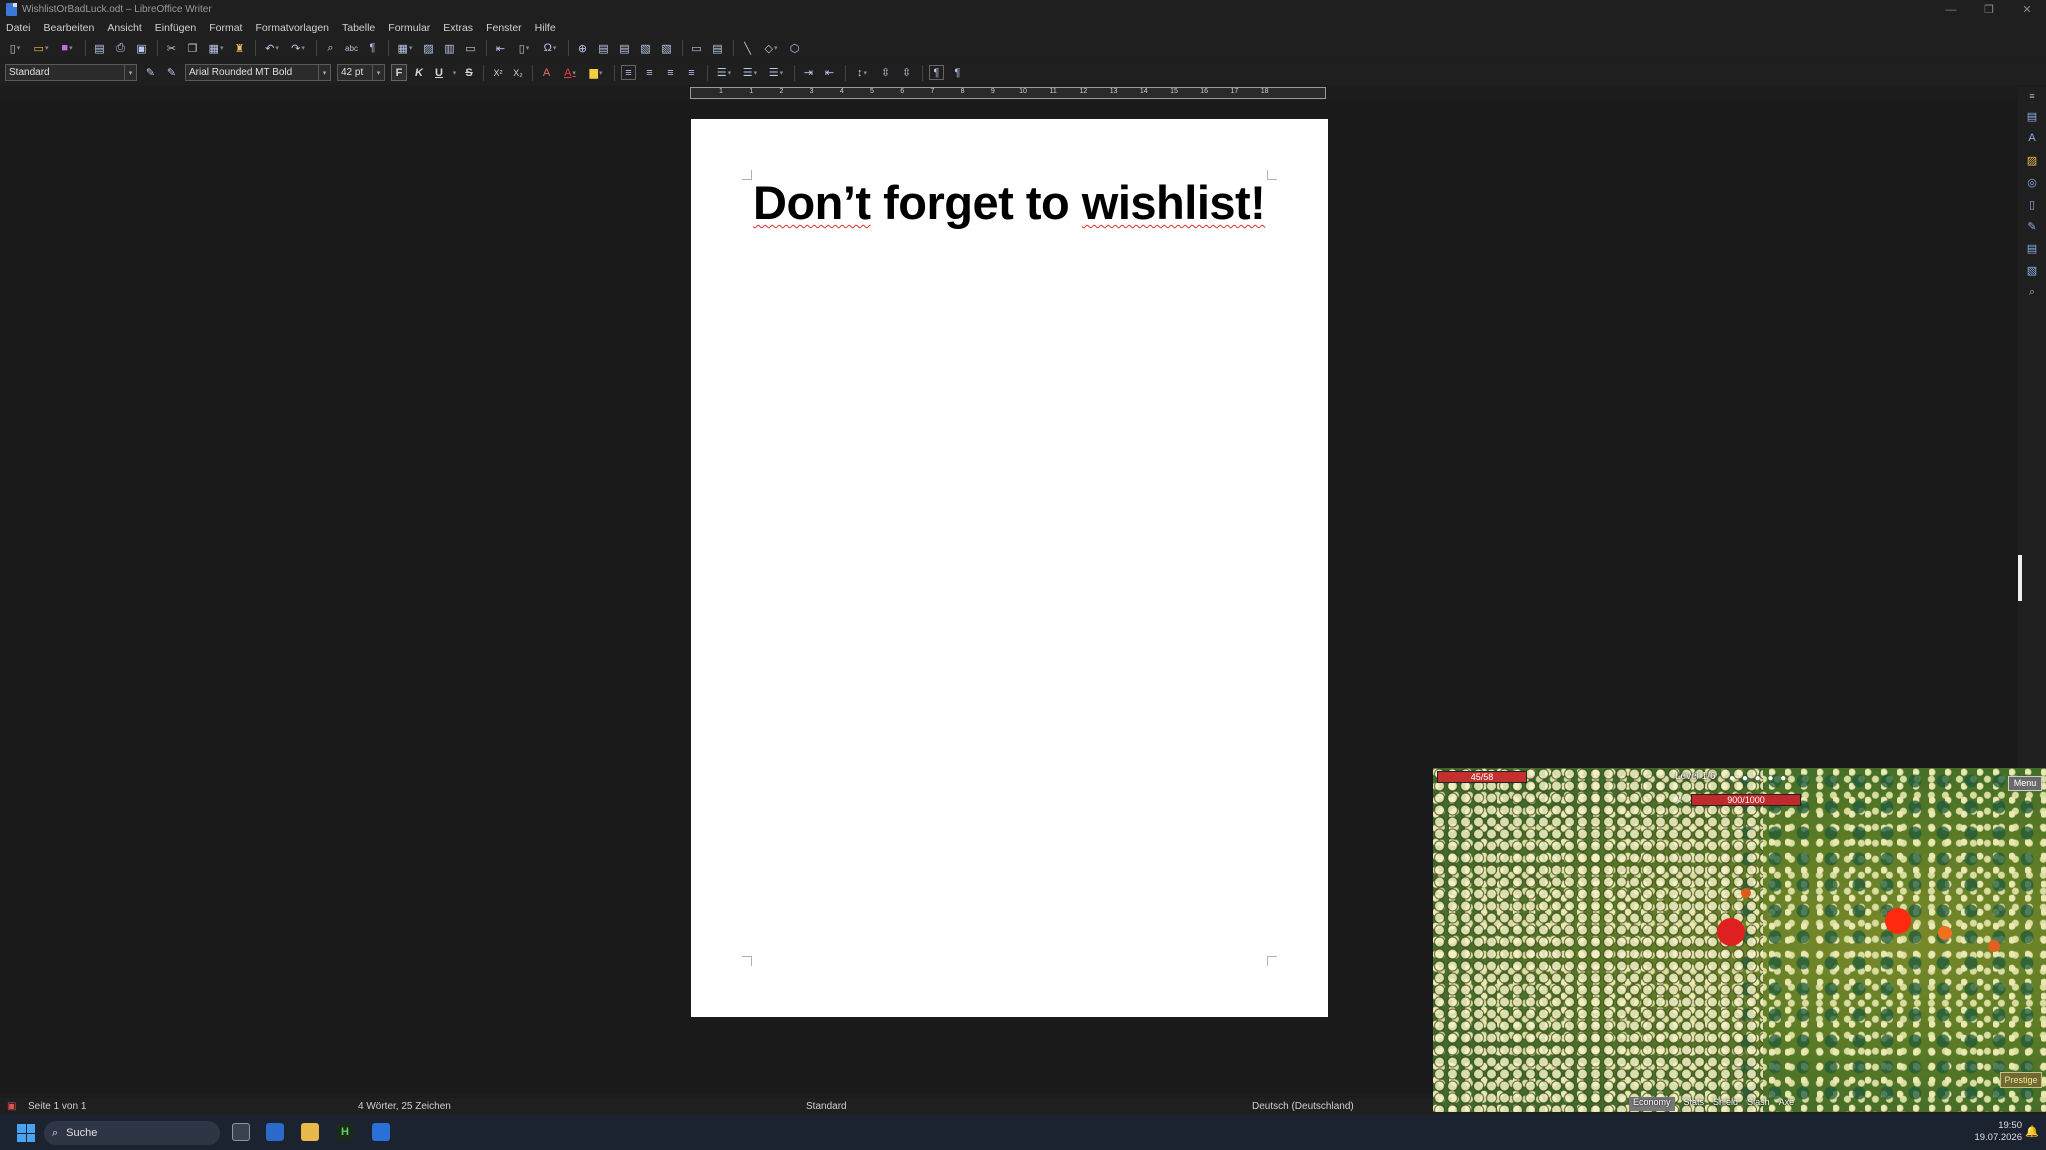 The height and width of the screenshot is (1150, 2046). I want to click on prestige-button: Prestige, so click(2021, 1080).